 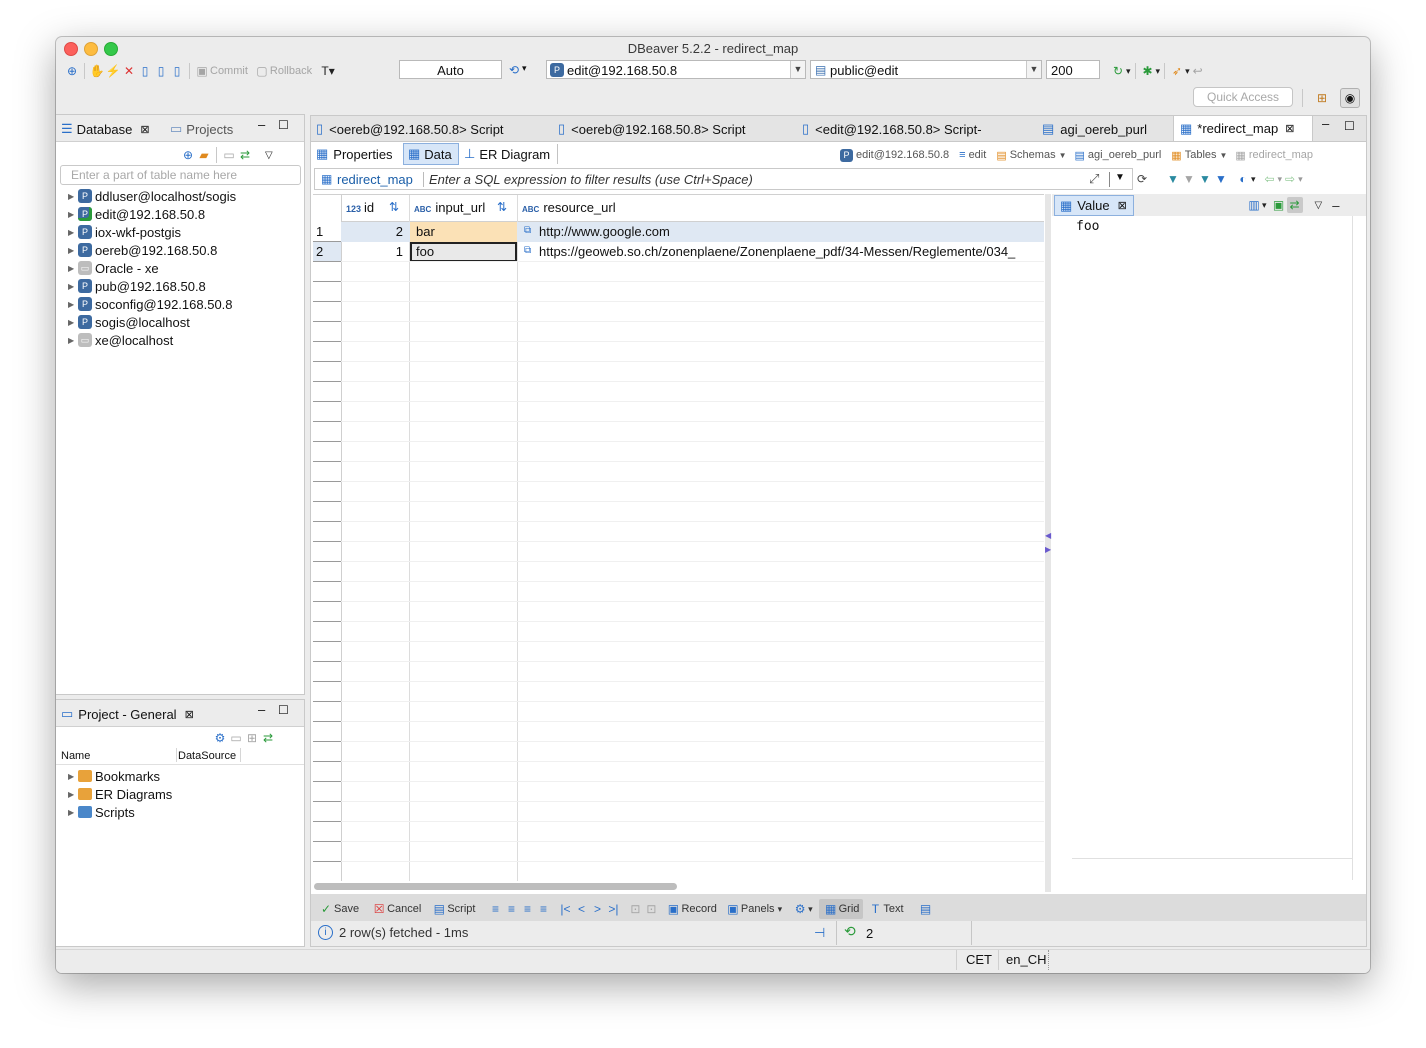 What do you see at coordinates (810, 909) in the screenshot?
I see `settings-dropdown-icon: ▾` at bounding box center [810, 909].